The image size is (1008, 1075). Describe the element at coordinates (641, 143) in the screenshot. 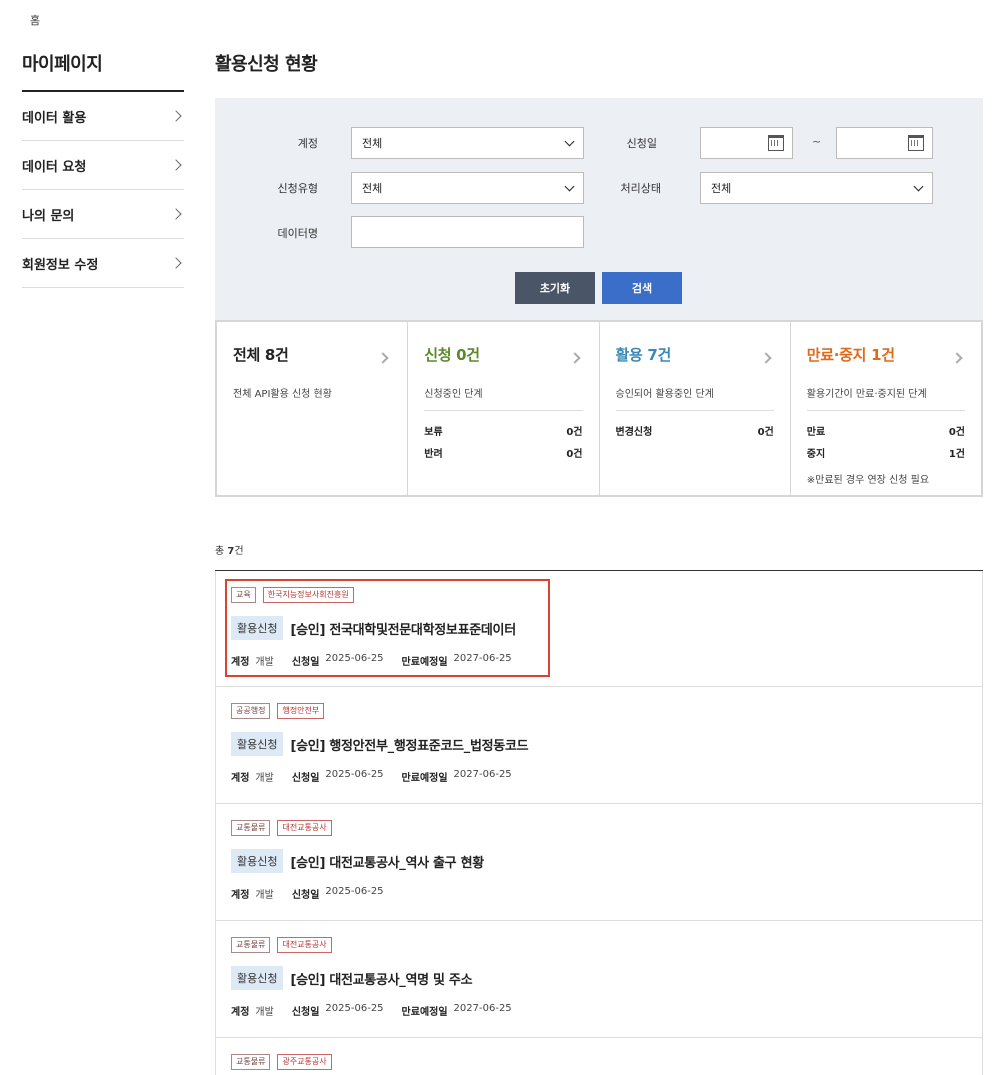

I see `date-label: 신청일` at that location.